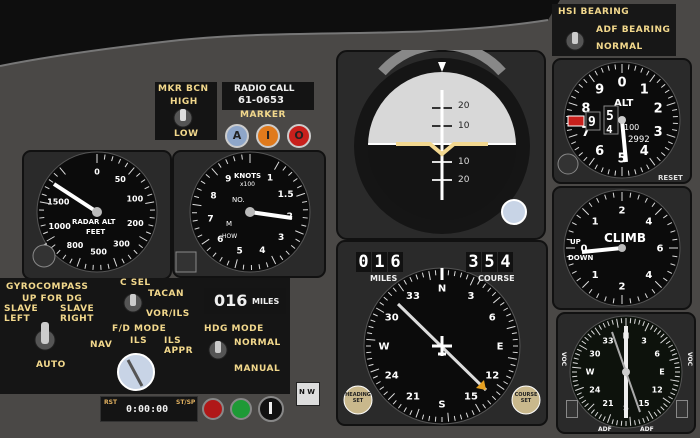 This screenshot has width=700, height=438. I want to click on hsi-card-dial-label: 33, so click(413, 296).